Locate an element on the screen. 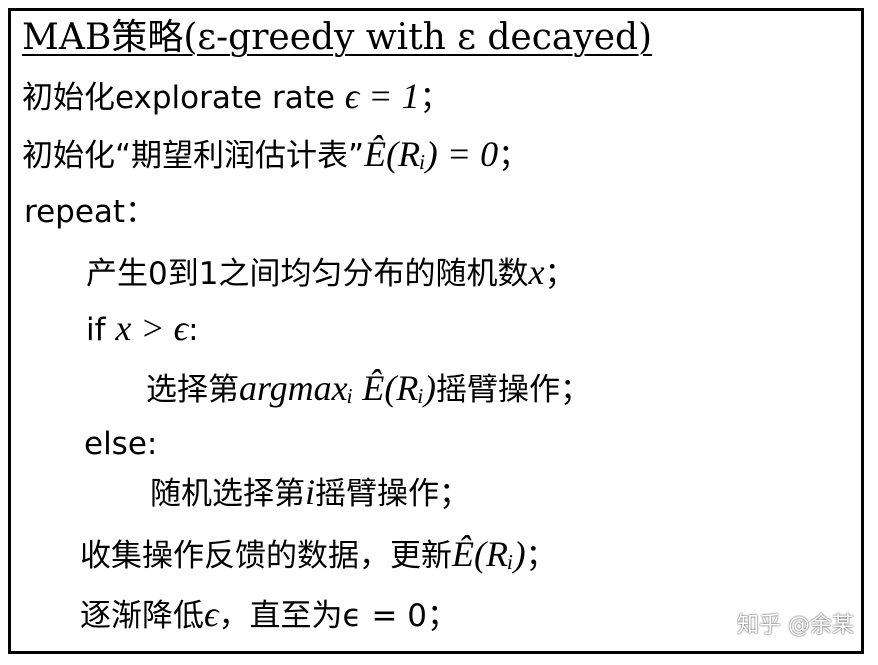  math-expr: x > ϵ is located at coordinates (152, 328).